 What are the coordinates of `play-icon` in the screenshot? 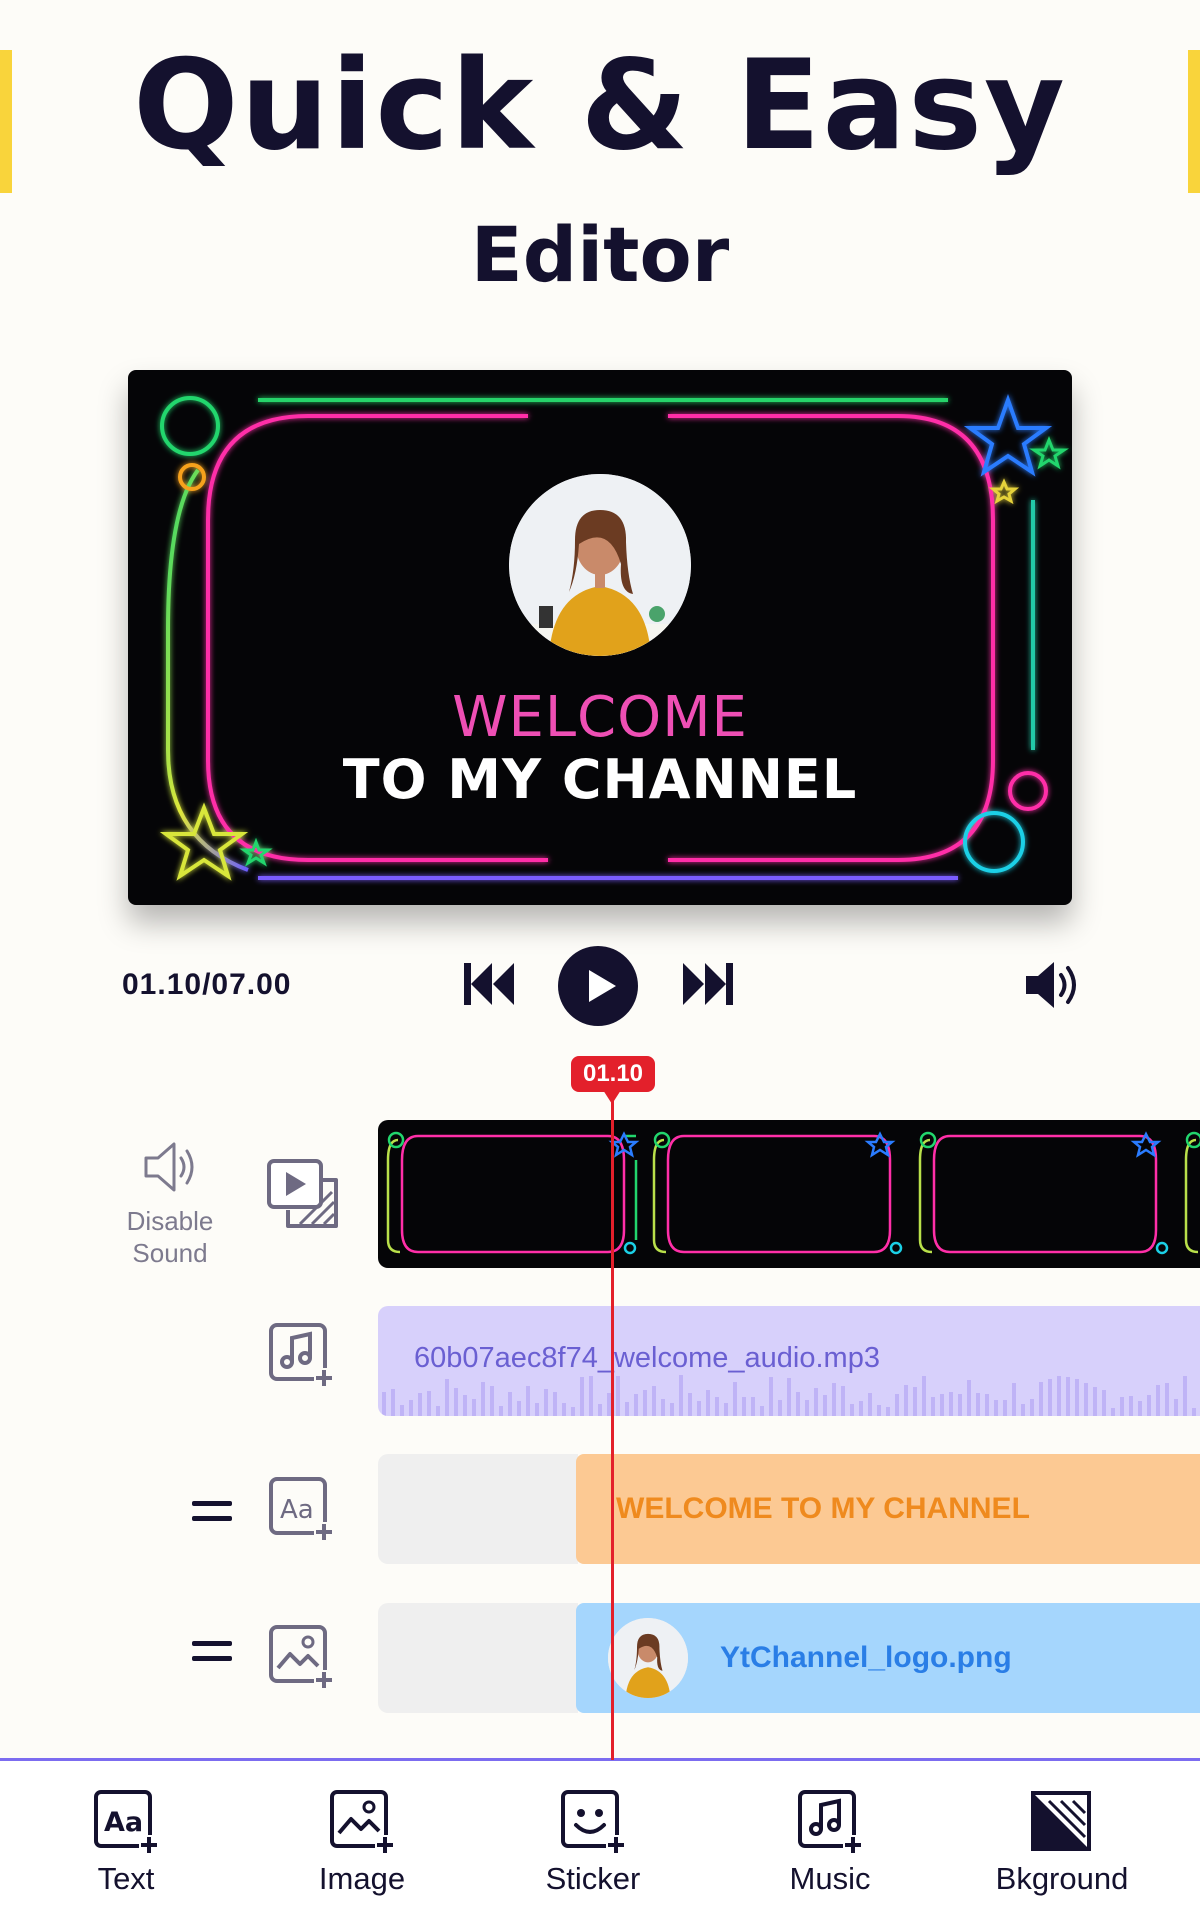 It's located at (598, 986).